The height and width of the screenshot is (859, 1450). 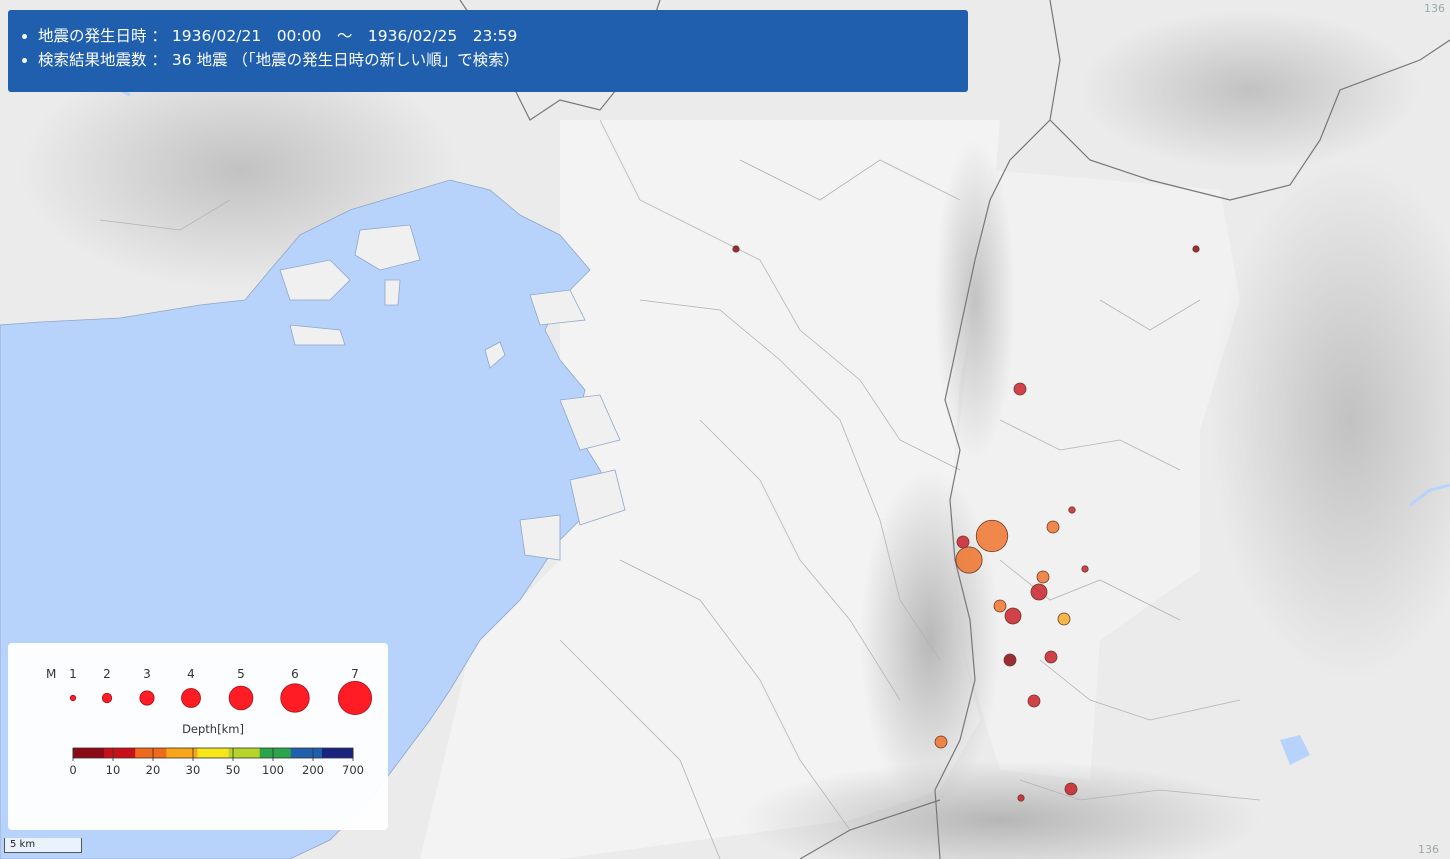 What do you see at coordinates (503, 60) in the screenshot?
I see `result-count-text: 検索結果地震数 ： 36 地震 （「地震の発生日時の新しい順」で検索）` at bounding box center [503, 60].